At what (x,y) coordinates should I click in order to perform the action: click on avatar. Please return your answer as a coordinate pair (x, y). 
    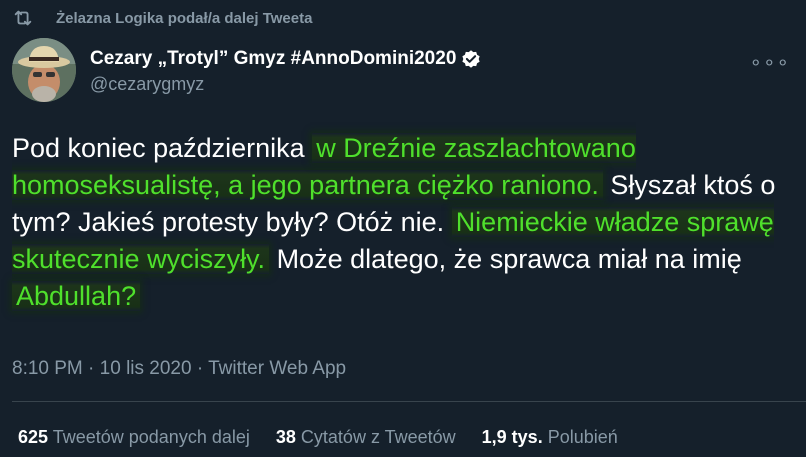
    Looking at the image, I should click on (44, 70).